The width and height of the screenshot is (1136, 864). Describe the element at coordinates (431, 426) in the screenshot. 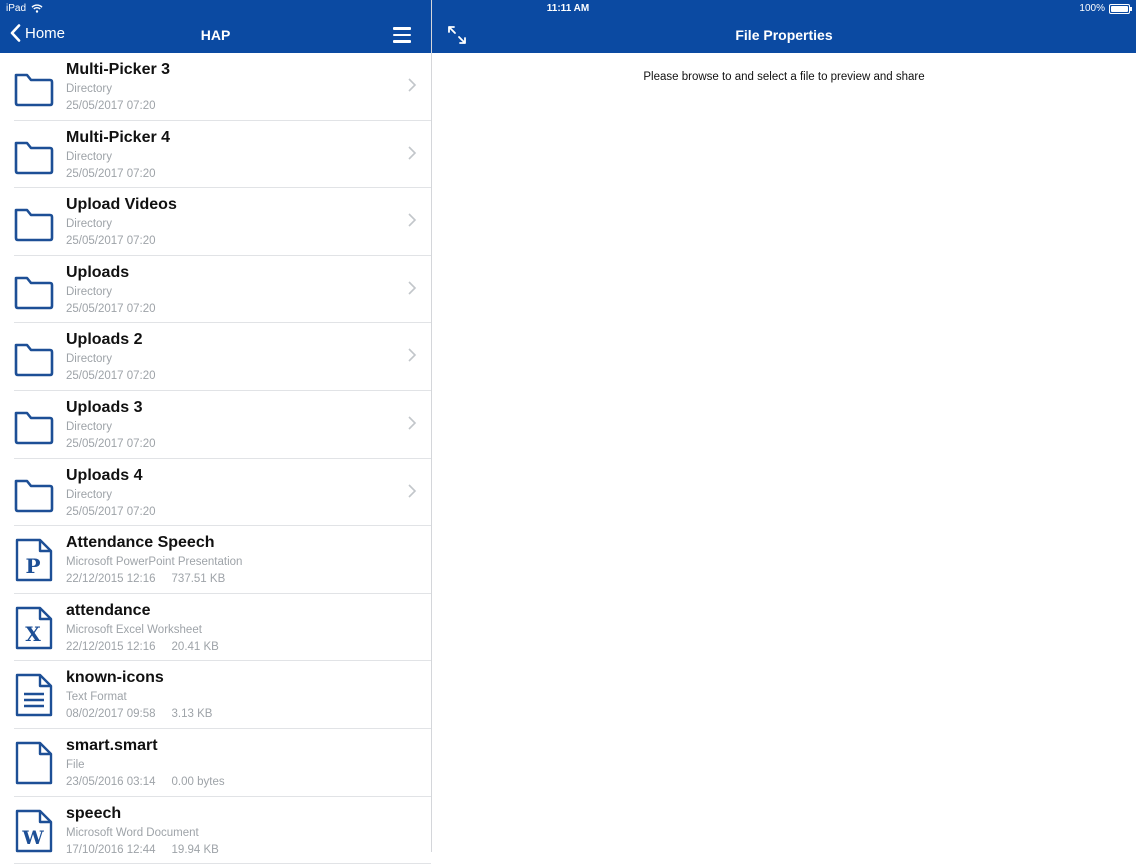

I see `split-divider` at that location.